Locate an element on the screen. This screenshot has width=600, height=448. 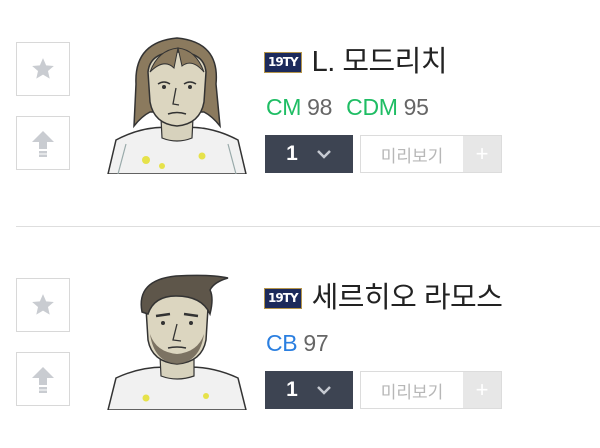
player-name-row: 19TY L. 모드리치 is located at coordinates (356, 62).